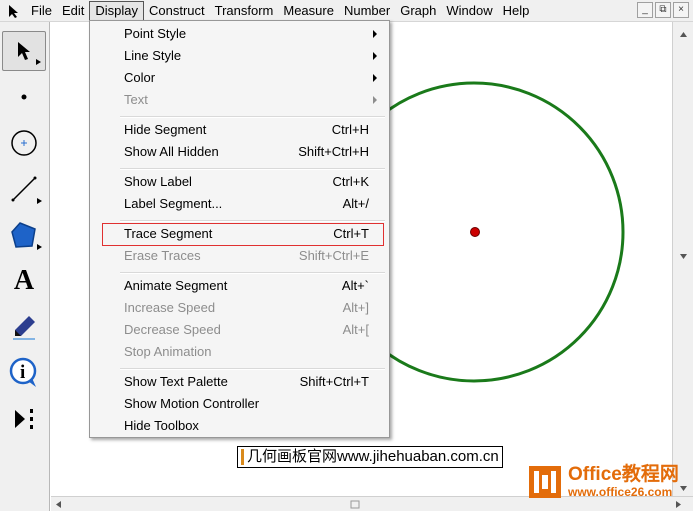 The height and width of the screenshot is (511, 693). What do you see at coordinates (177, 11) in the screenshot?
I see `menu-construct: Construct` at bounding box center [177, 11].